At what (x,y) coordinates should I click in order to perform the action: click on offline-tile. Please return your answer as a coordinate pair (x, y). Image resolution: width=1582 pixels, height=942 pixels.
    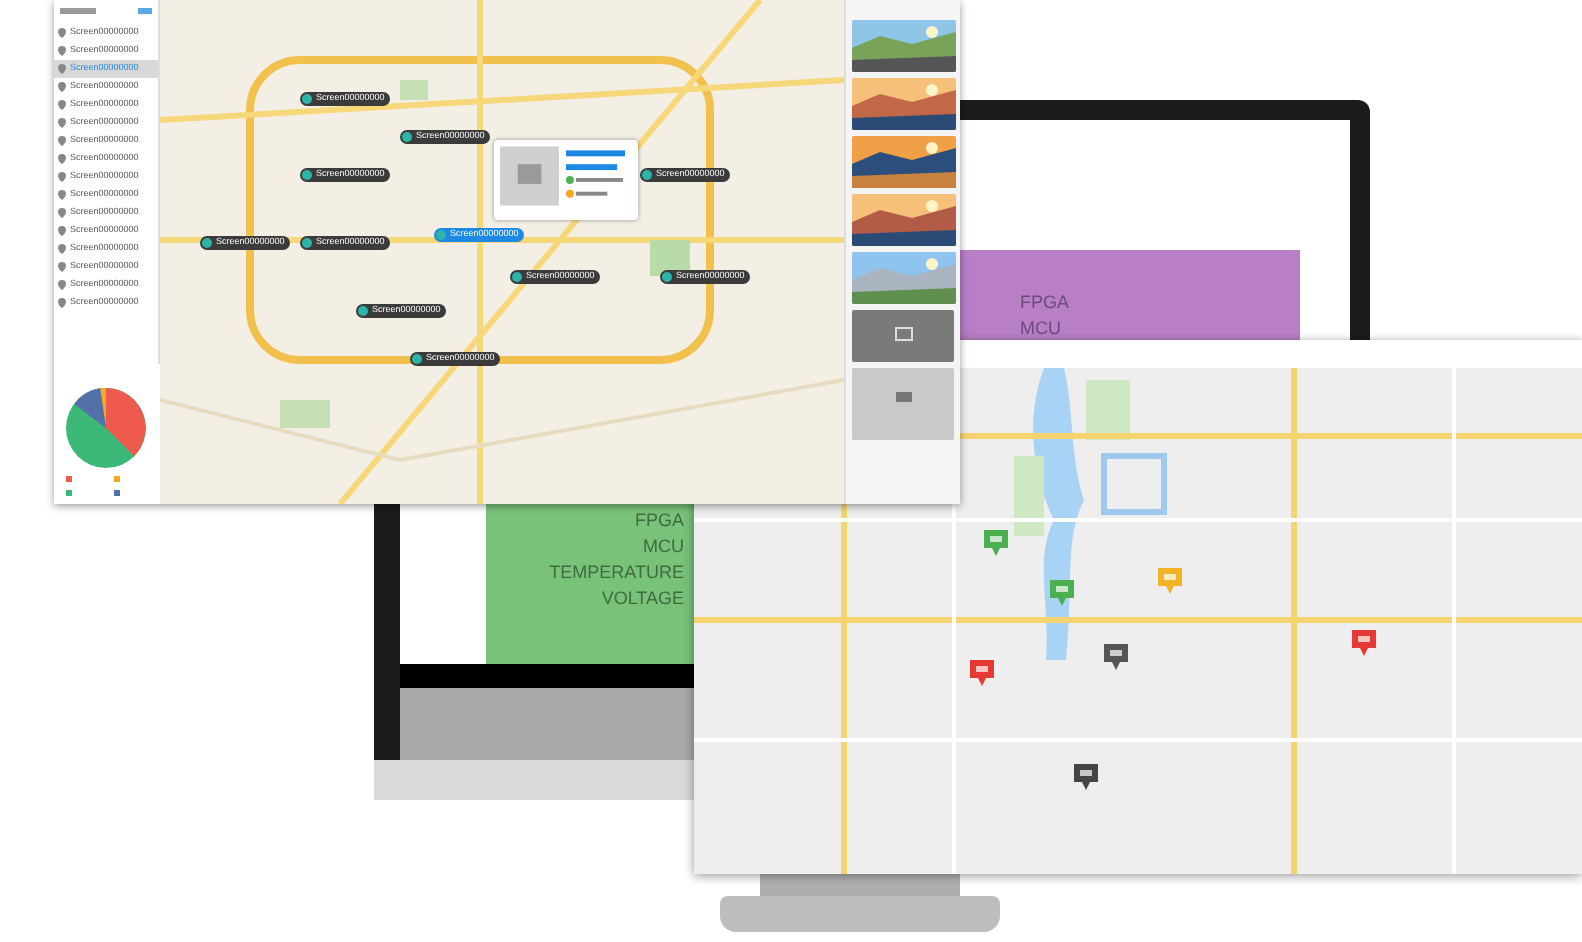
    Looking at the image, I should click on (903, 336).